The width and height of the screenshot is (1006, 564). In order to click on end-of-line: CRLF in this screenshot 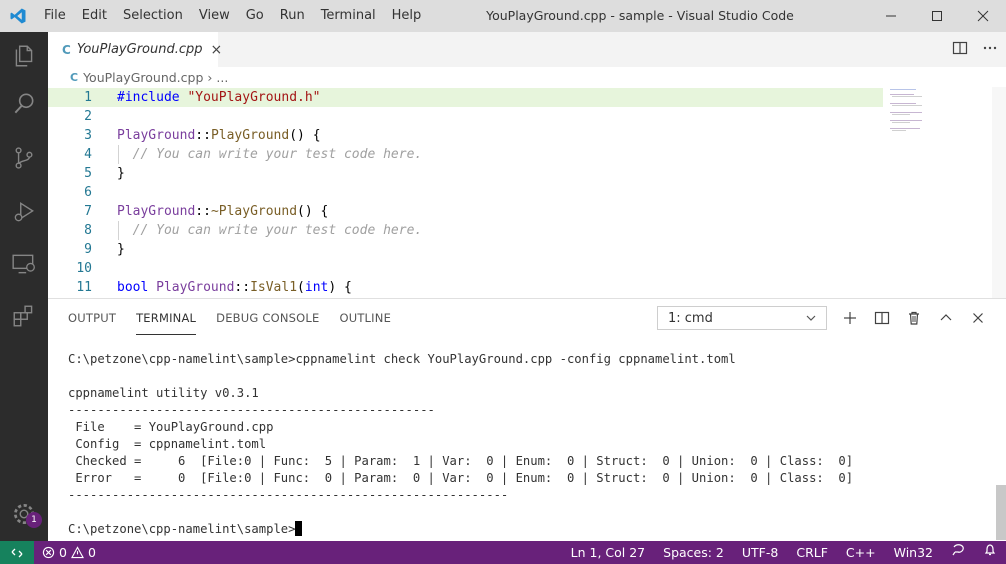, I will do `click(812, 552)`.